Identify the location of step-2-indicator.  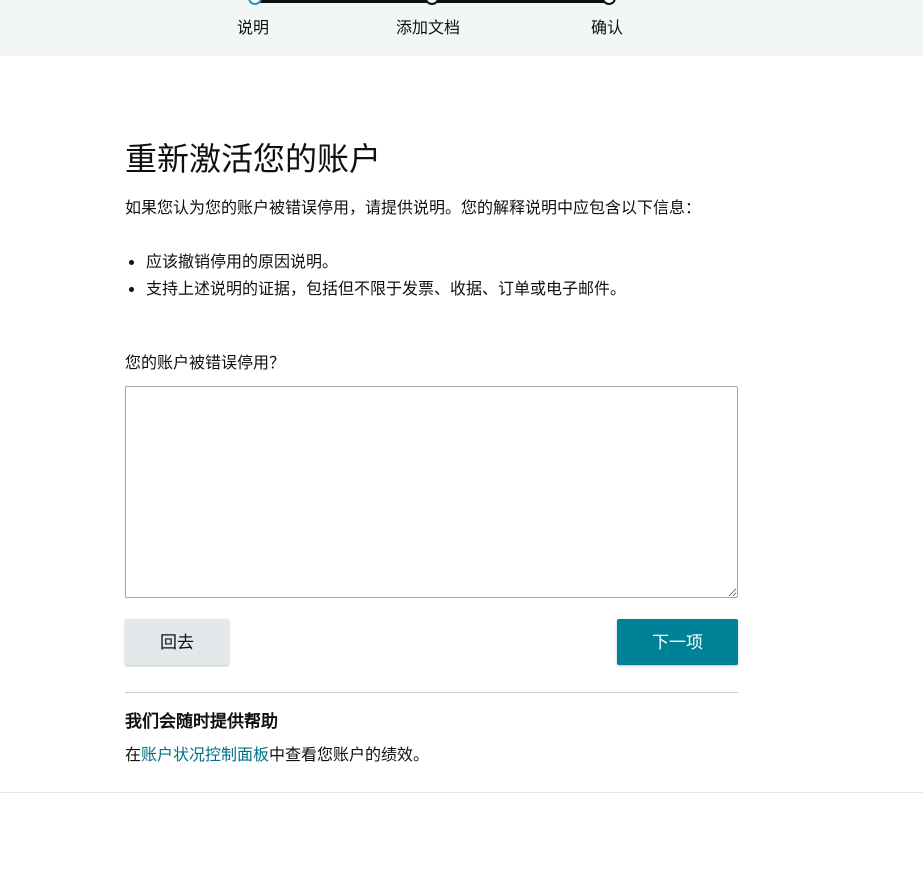
(432, 2).